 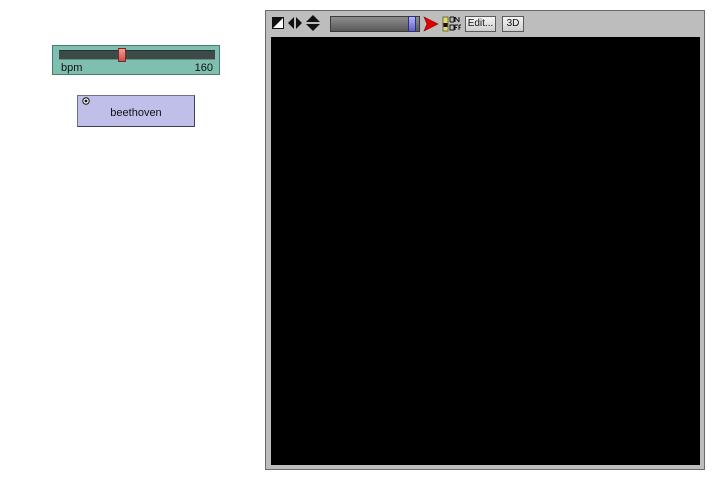 I want to click on speed-slider-thumb, so click(x=412, y=24).